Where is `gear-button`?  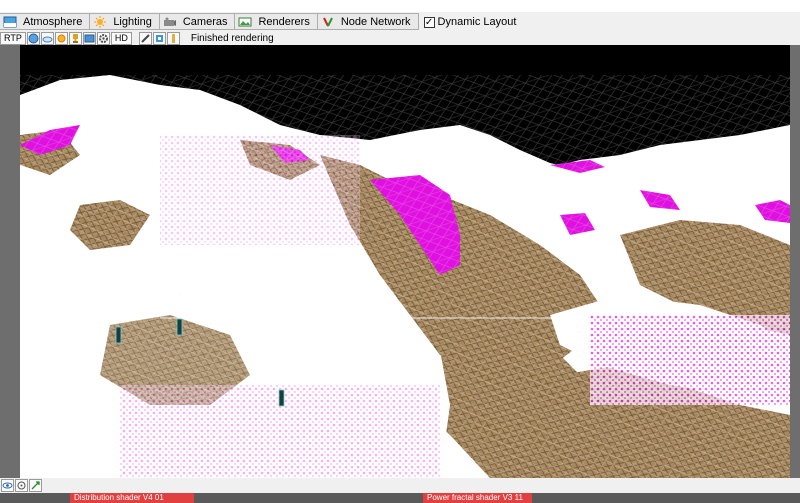 gear-button is located at coordinates (103, 38).